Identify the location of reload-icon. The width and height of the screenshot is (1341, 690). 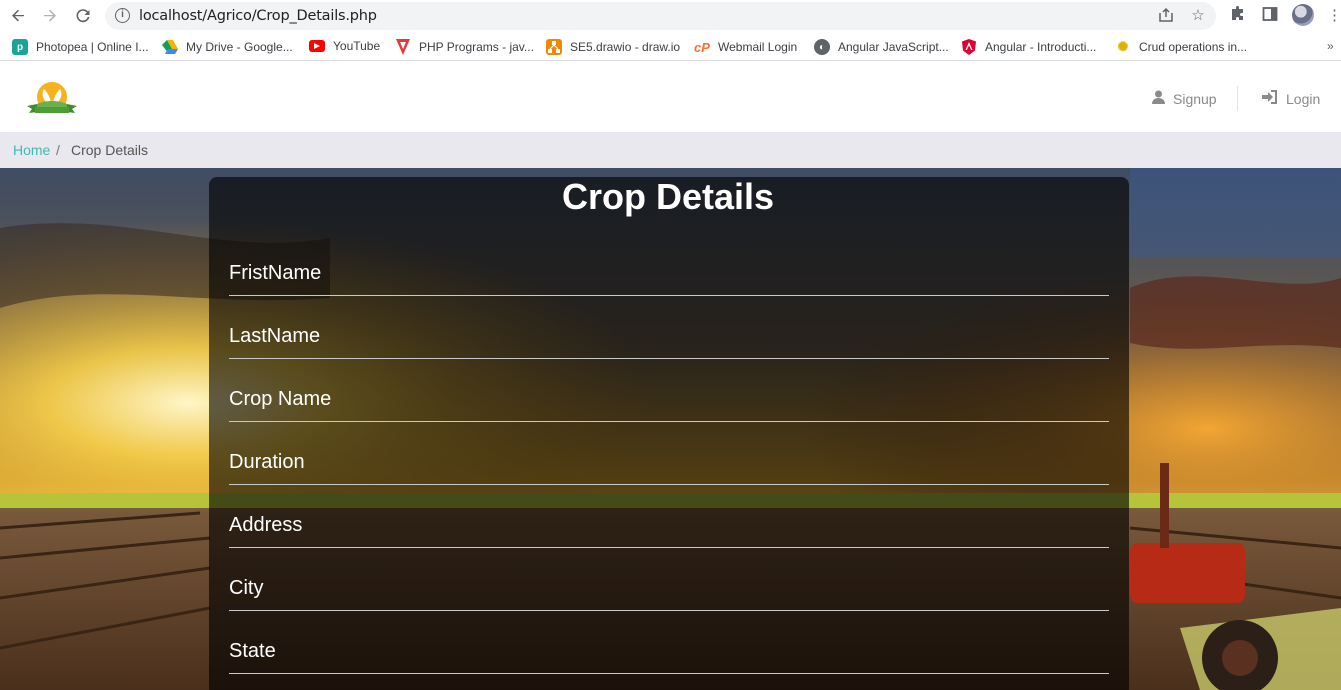
(83, 16).